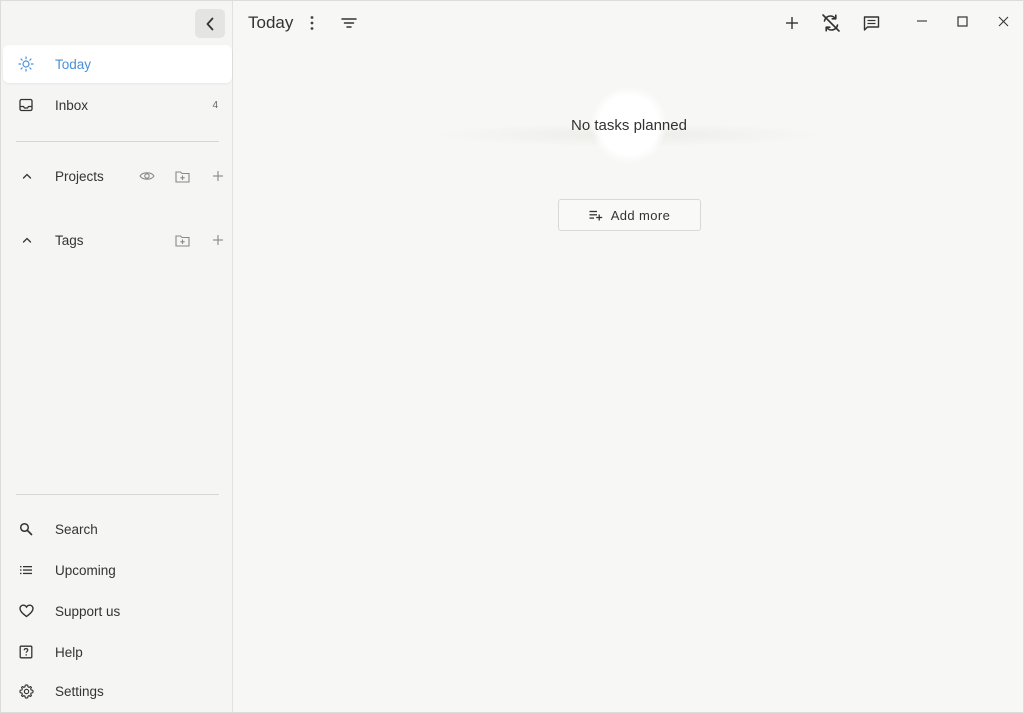 The height and width of the screenshot is (713, 1024). I want to click on empty-state-message: No tasks planned, so click(629, 125).